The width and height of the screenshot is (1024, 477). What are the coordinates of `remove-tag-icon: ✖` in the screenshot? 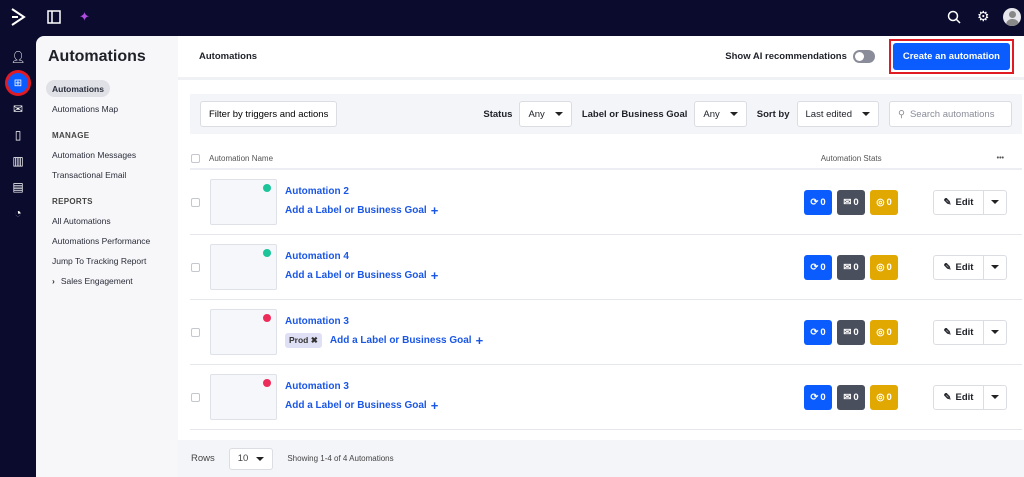 It's located at (314, 340).